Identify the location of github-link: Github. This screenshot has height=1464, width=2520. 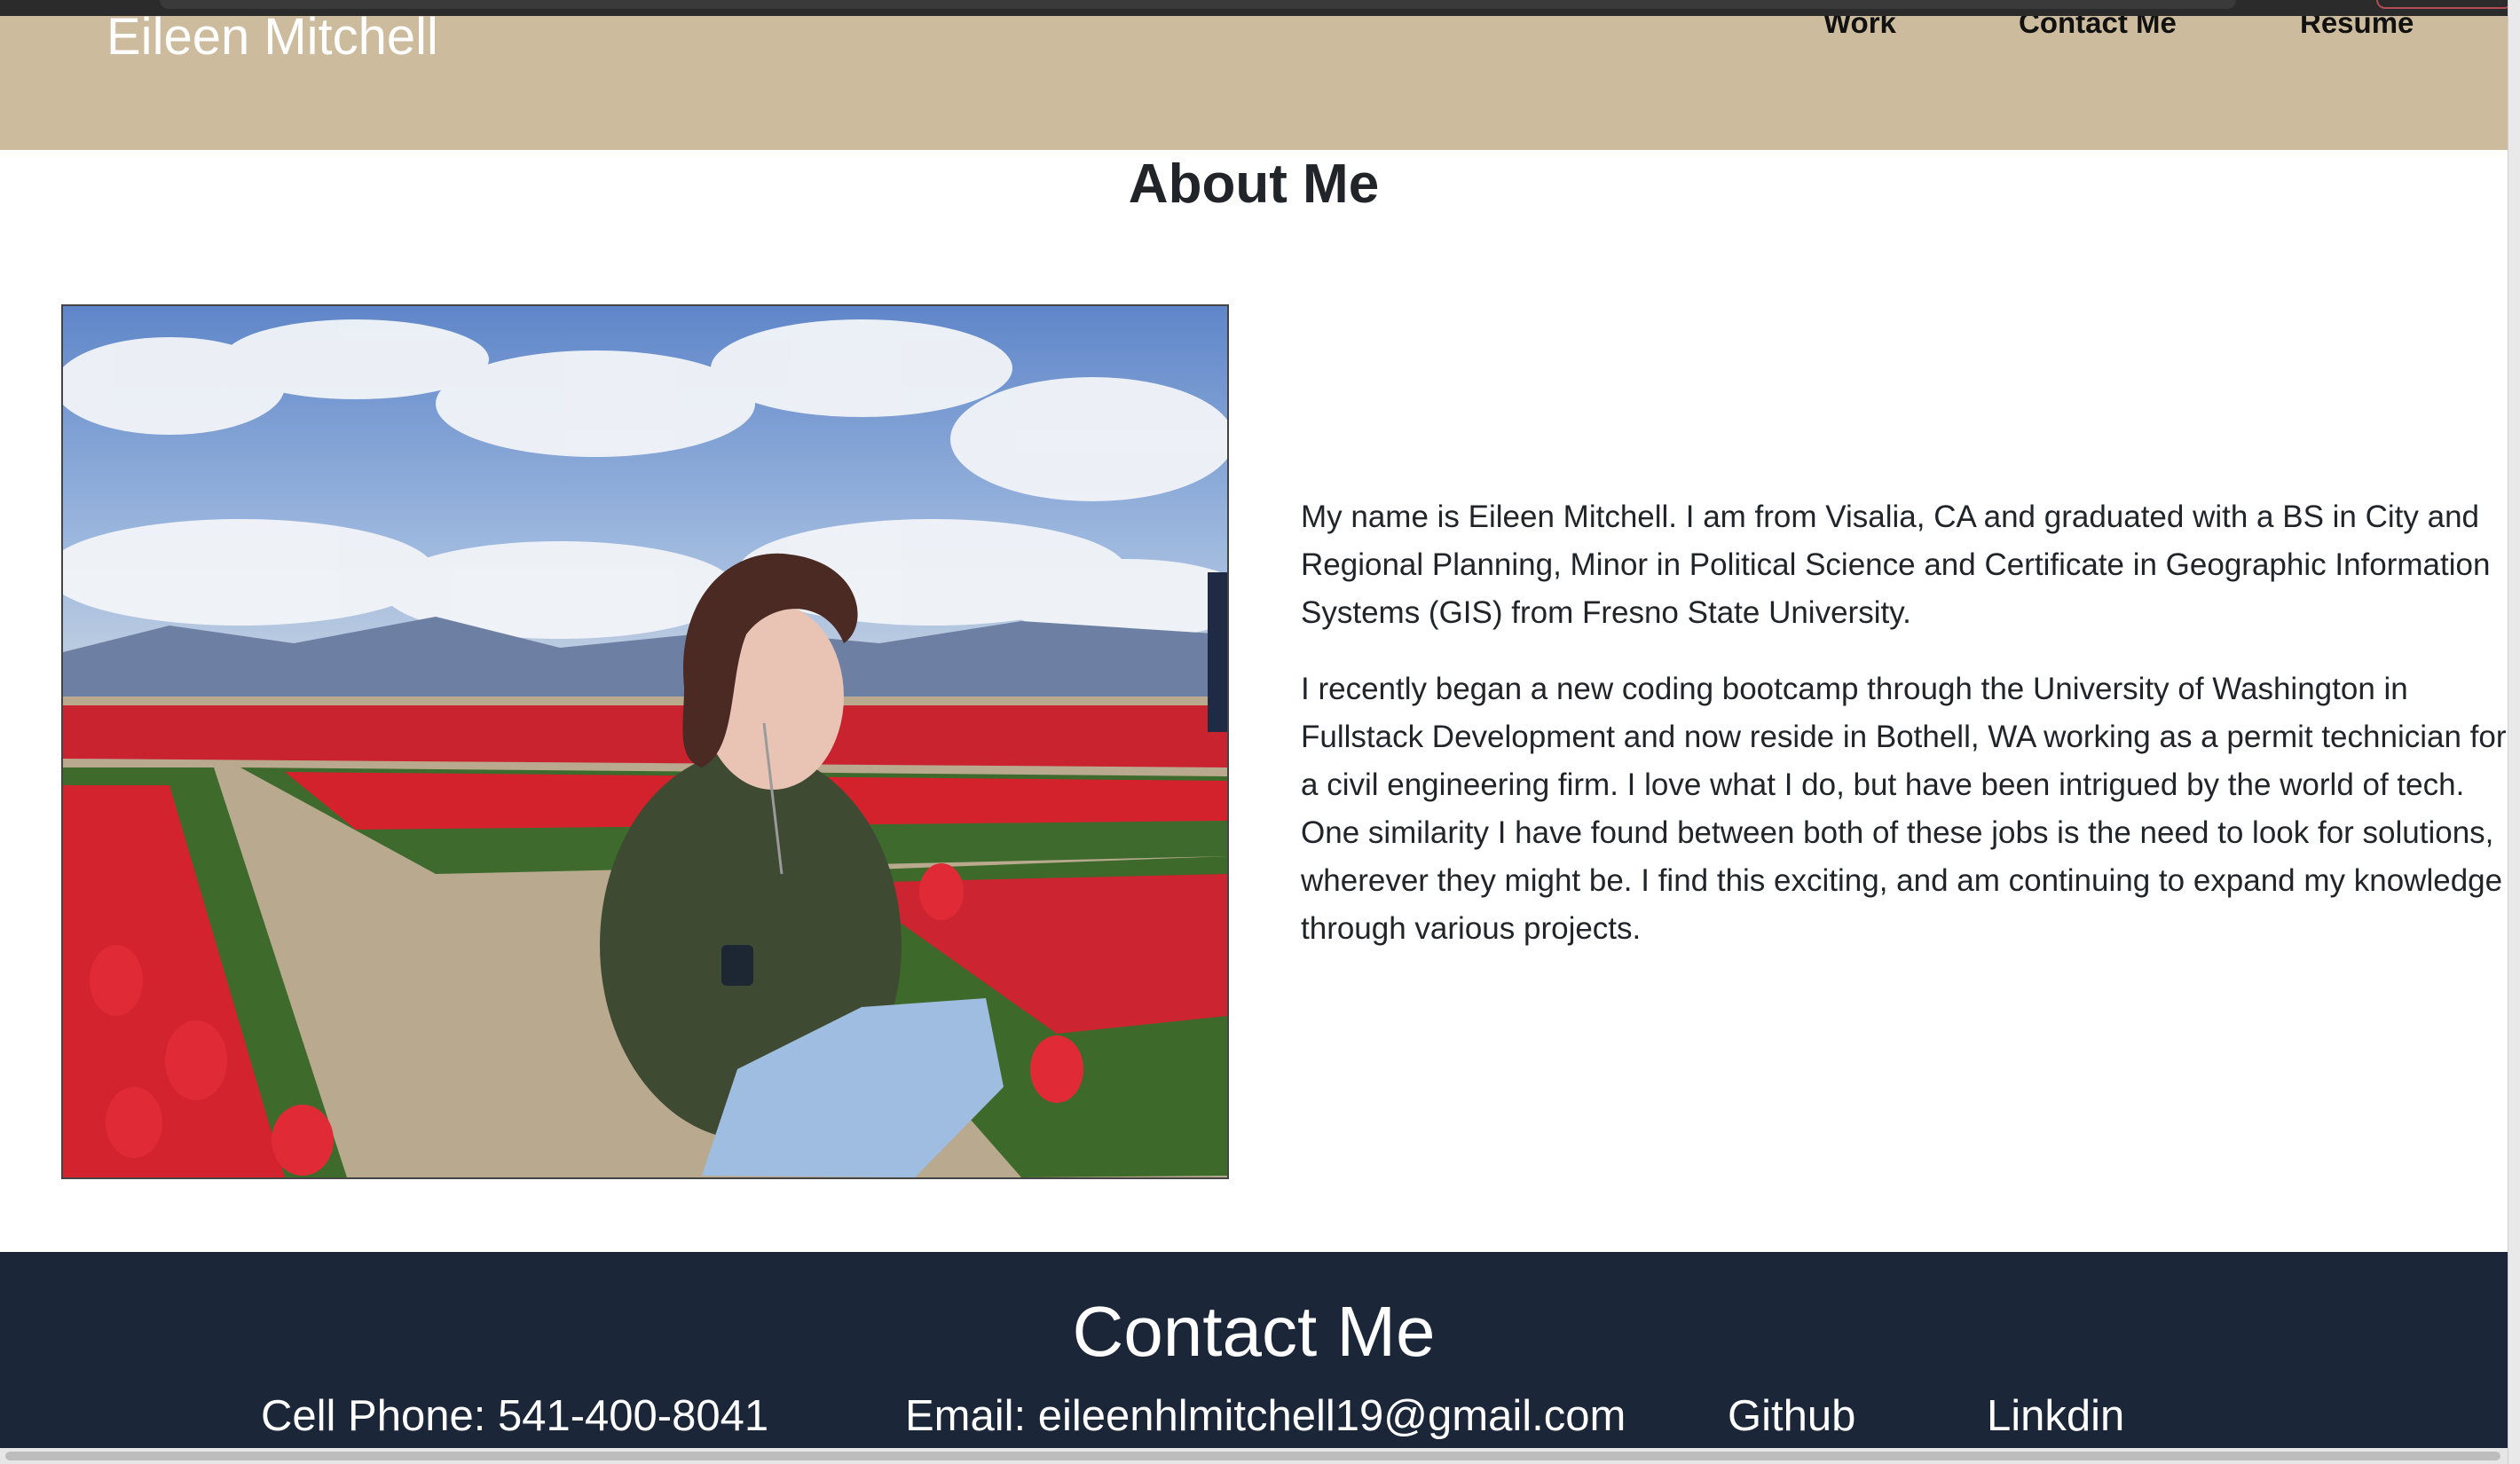
(1791, 1416).